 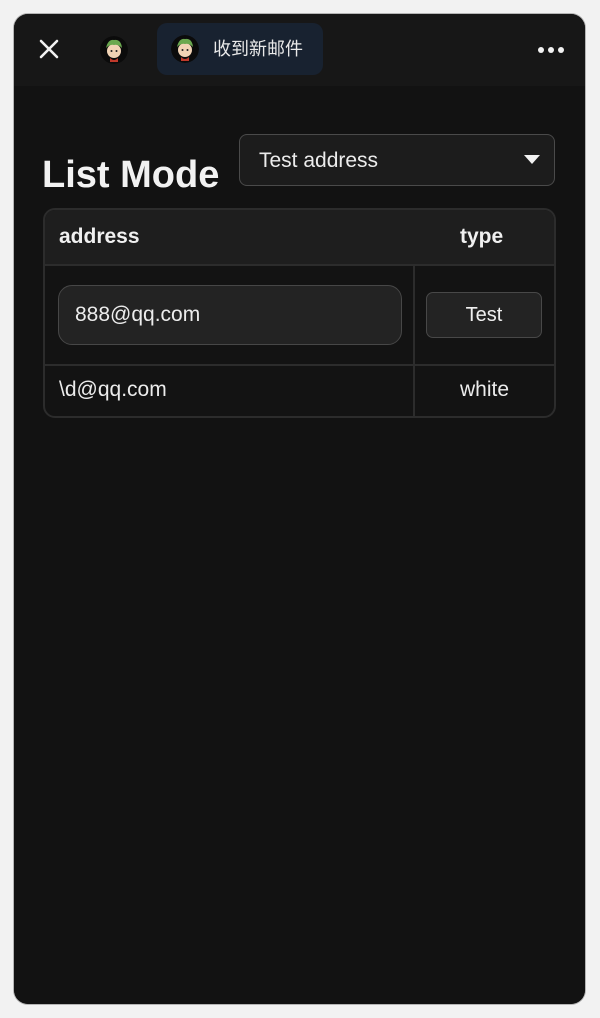 I want to click on tab-label: 收到新邮件, so click(x=258, y=49).